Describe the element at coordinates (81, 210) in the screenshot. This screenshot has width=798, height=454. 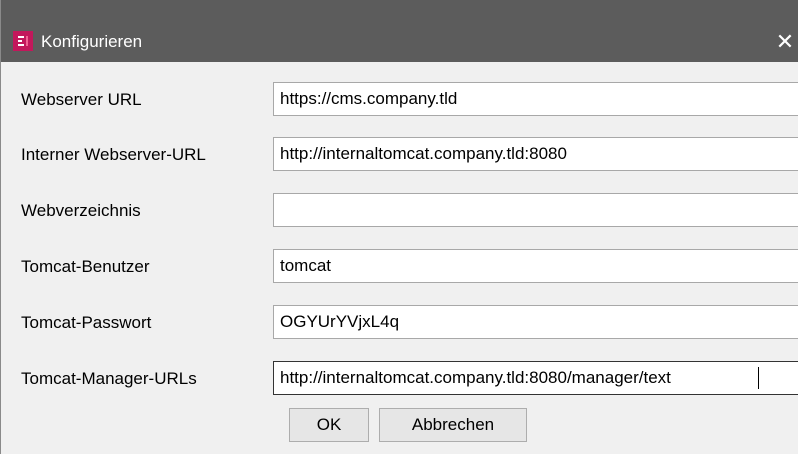
I see `web-directory-label: Webverzeichnis` at that location.